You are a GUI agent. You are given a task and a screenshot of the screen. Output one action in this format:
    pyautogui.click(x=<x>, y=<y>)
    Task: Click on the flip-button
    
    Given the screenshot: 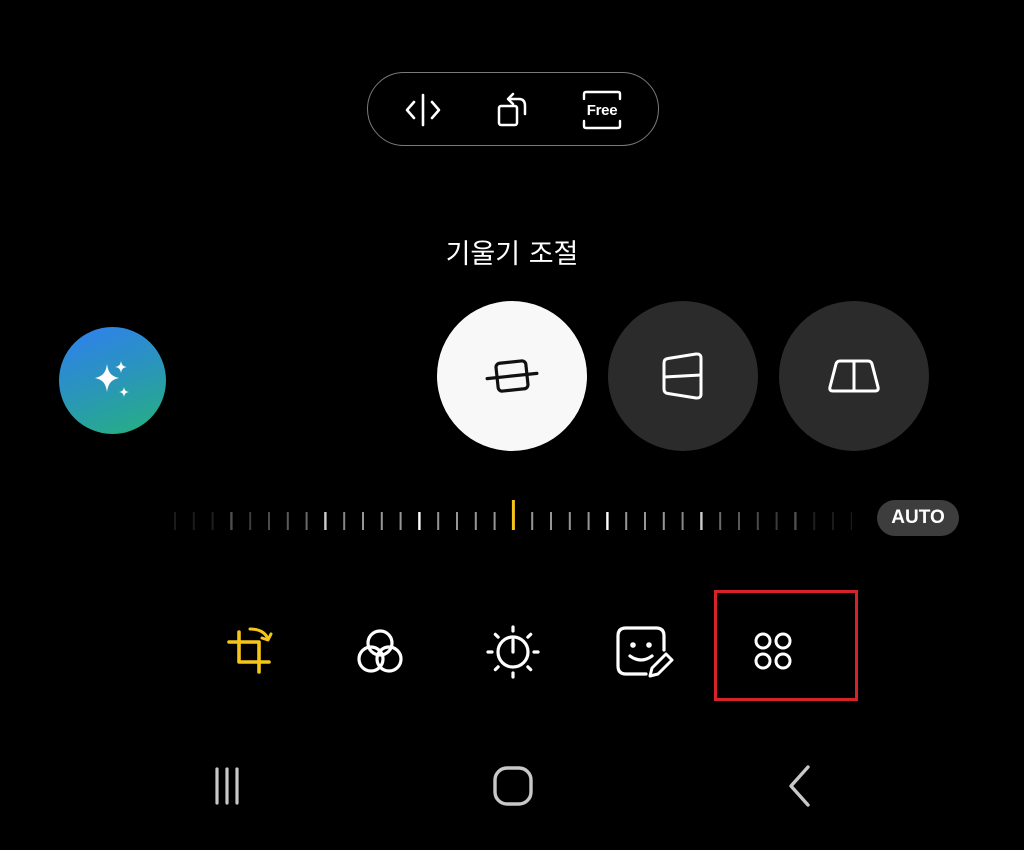 What is the action you would take?
    pyautogui.click(x=423, y=110)
    